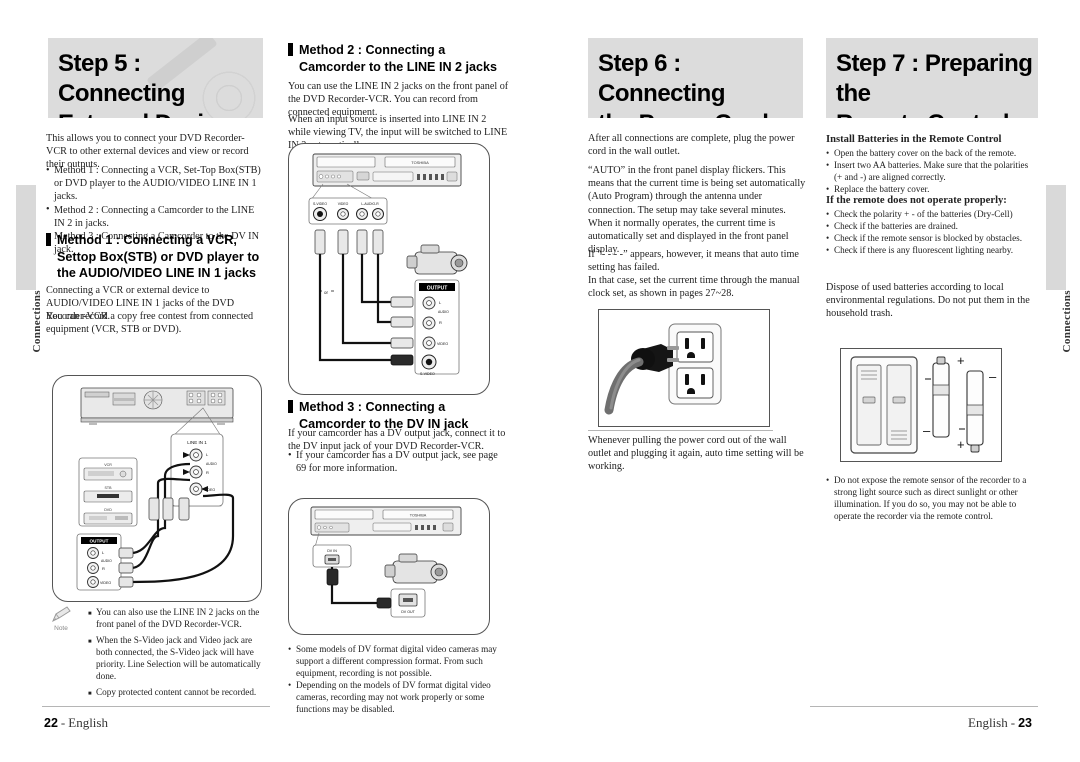 The height and width of the screenshot is (762, 1080). I want to click on figure-method3-svg: TOSHIBA DV IN DV OUT, so click(386, 562).